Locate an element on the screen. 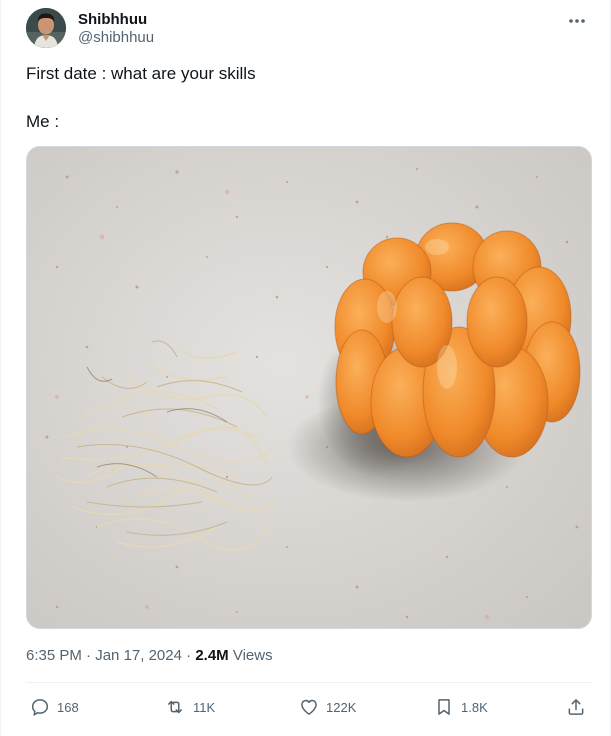 This screenshot has width=611, height=736. tweet-meta: 6:35 PM · Jan 17, 2024 · 2.4M Views is located at coordinates (149, 656).